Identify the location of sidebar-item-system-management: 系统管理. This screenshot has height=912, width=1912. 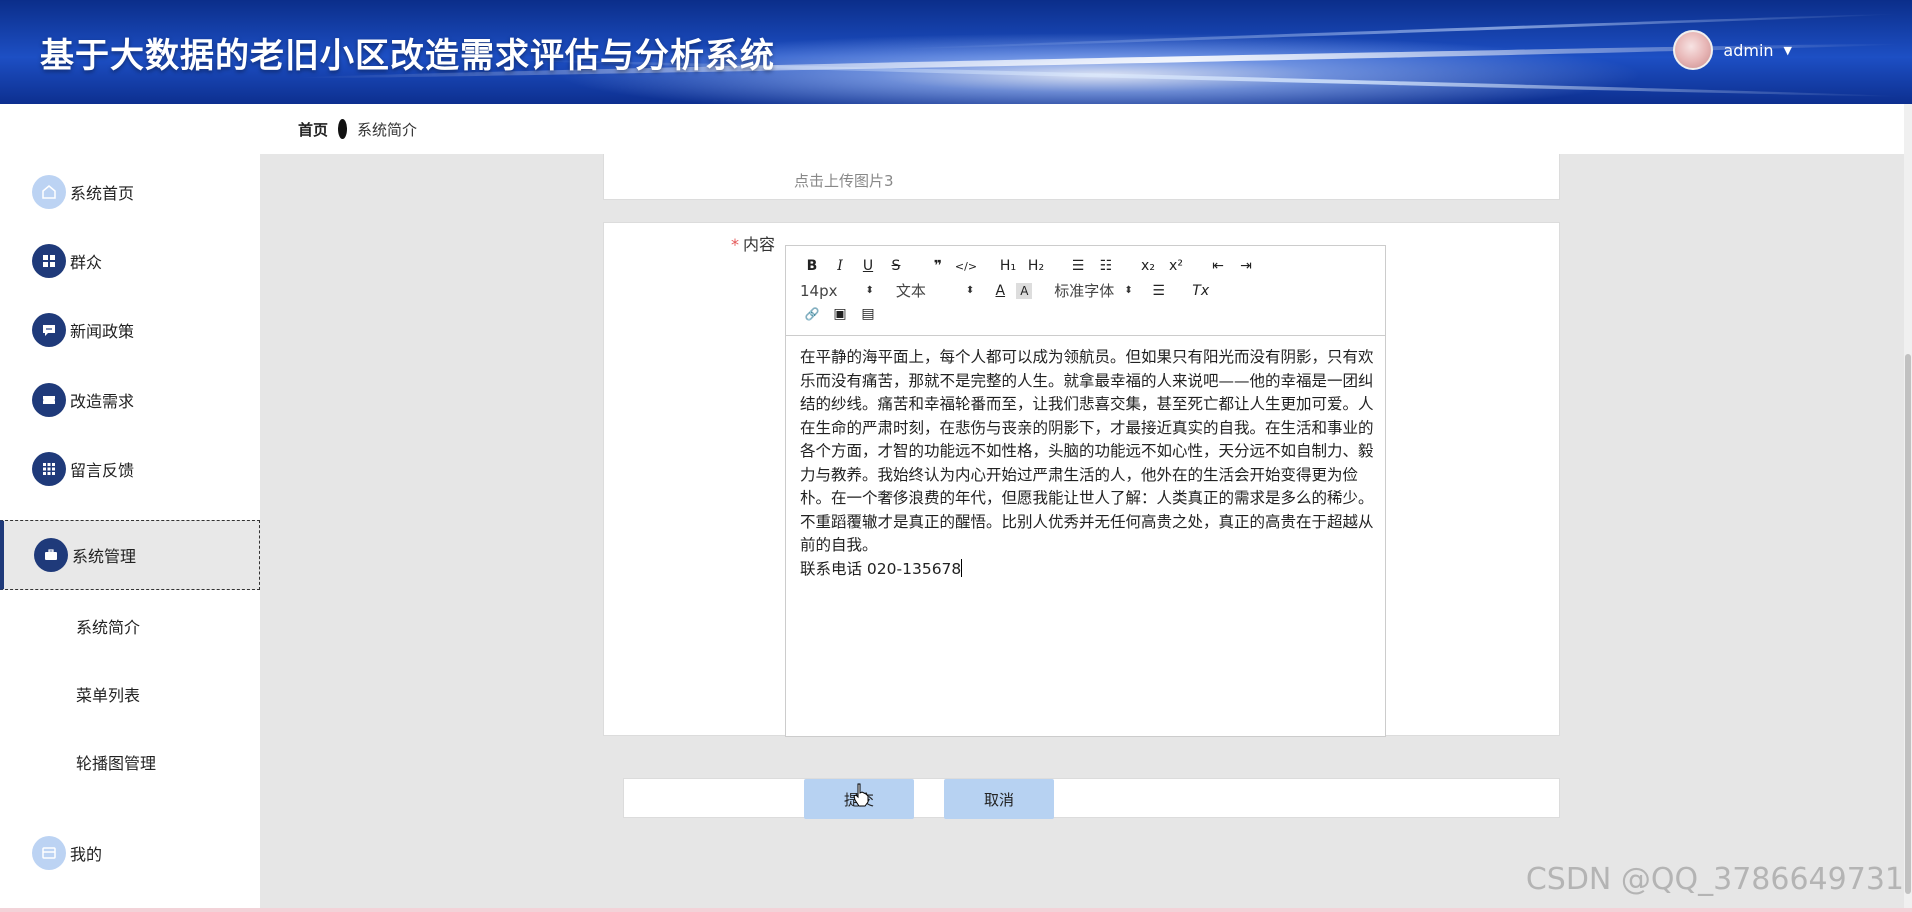
(130, 555).